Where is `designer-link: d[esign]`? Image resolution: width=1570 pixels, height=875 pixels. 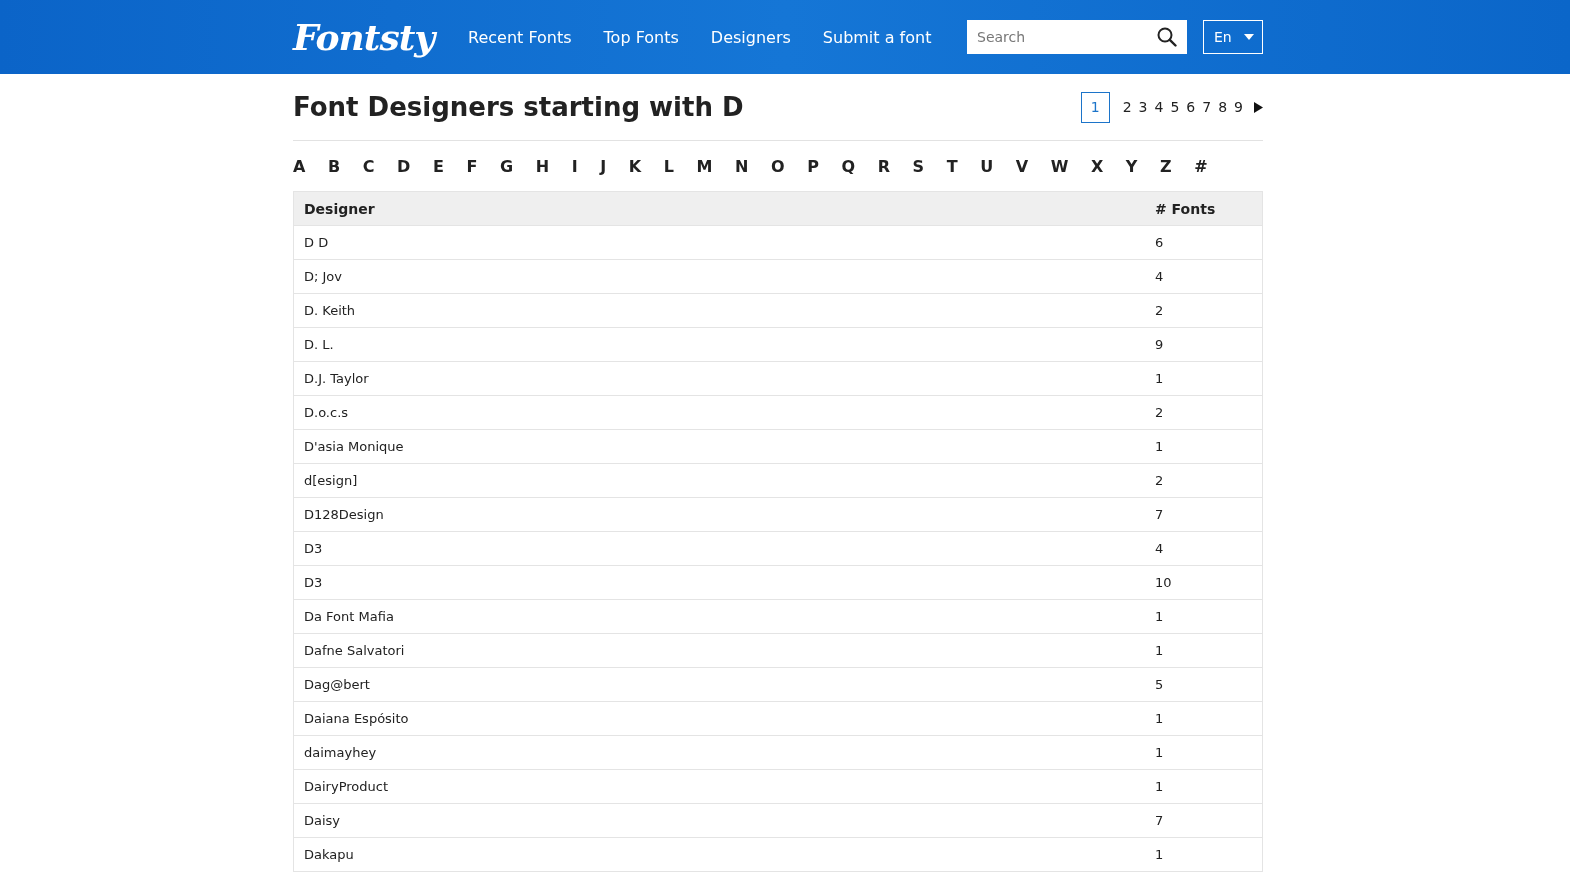
designer-link: d[esign] is located at coordinates (719, 480).